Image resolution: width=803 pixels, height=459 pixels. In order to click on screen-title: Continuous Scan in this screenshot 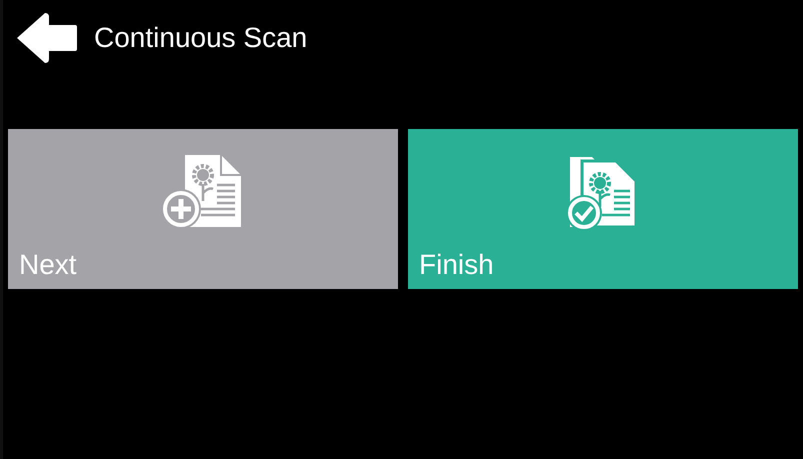, I will do `click(201, 38)`.